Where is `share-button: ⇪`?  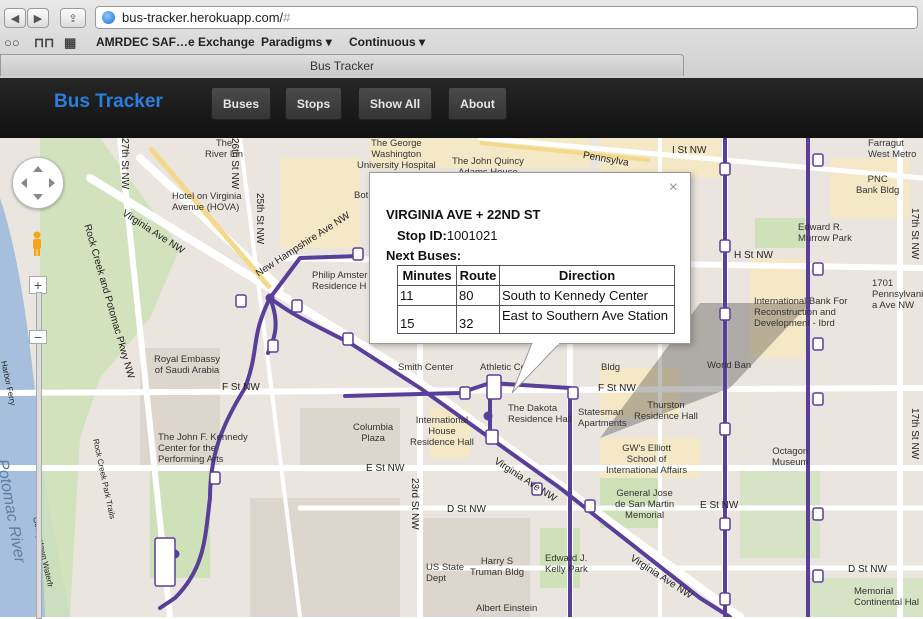
share-button: ⇪ is located at coordinates (73, 18).